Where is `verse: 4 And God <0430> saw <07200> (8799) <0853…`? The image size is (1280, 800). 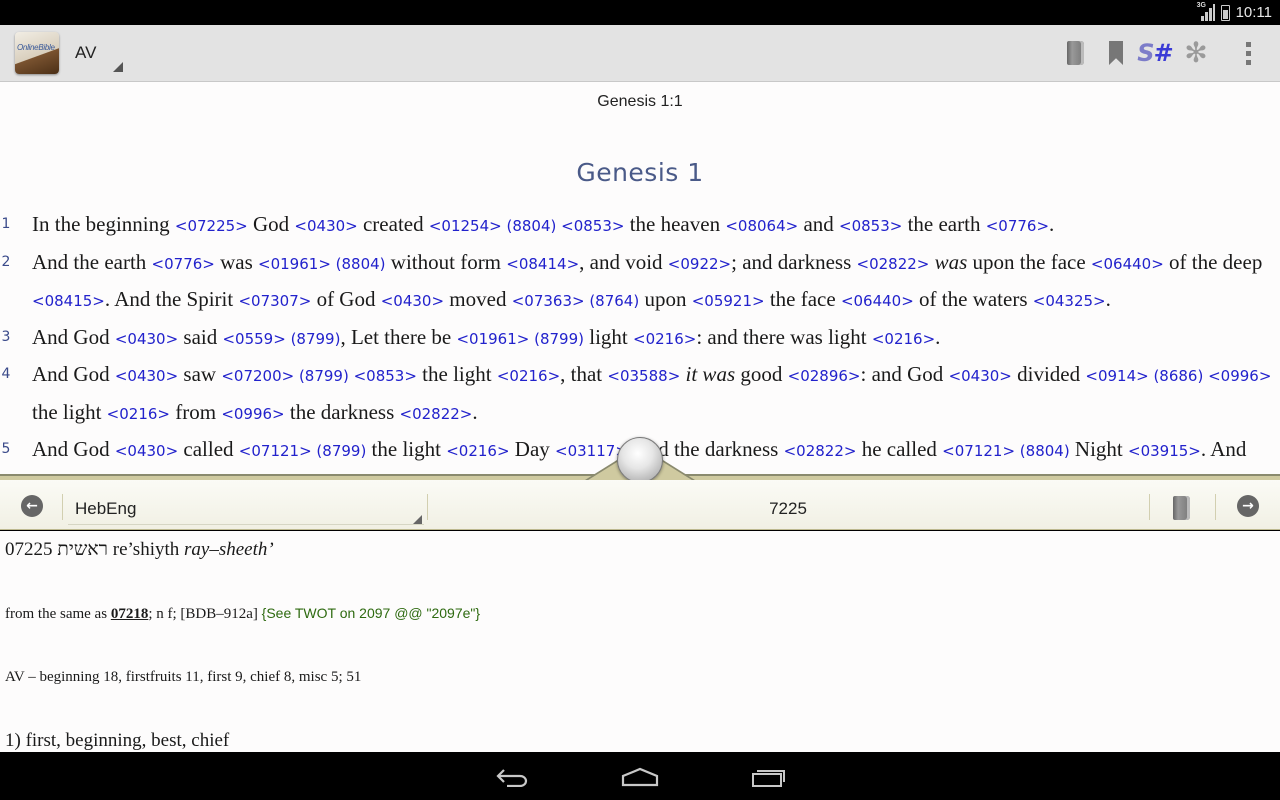
verse: 4 And God <0430> saw <07200> (8799) <0853… is located at coordinates (640, 394).